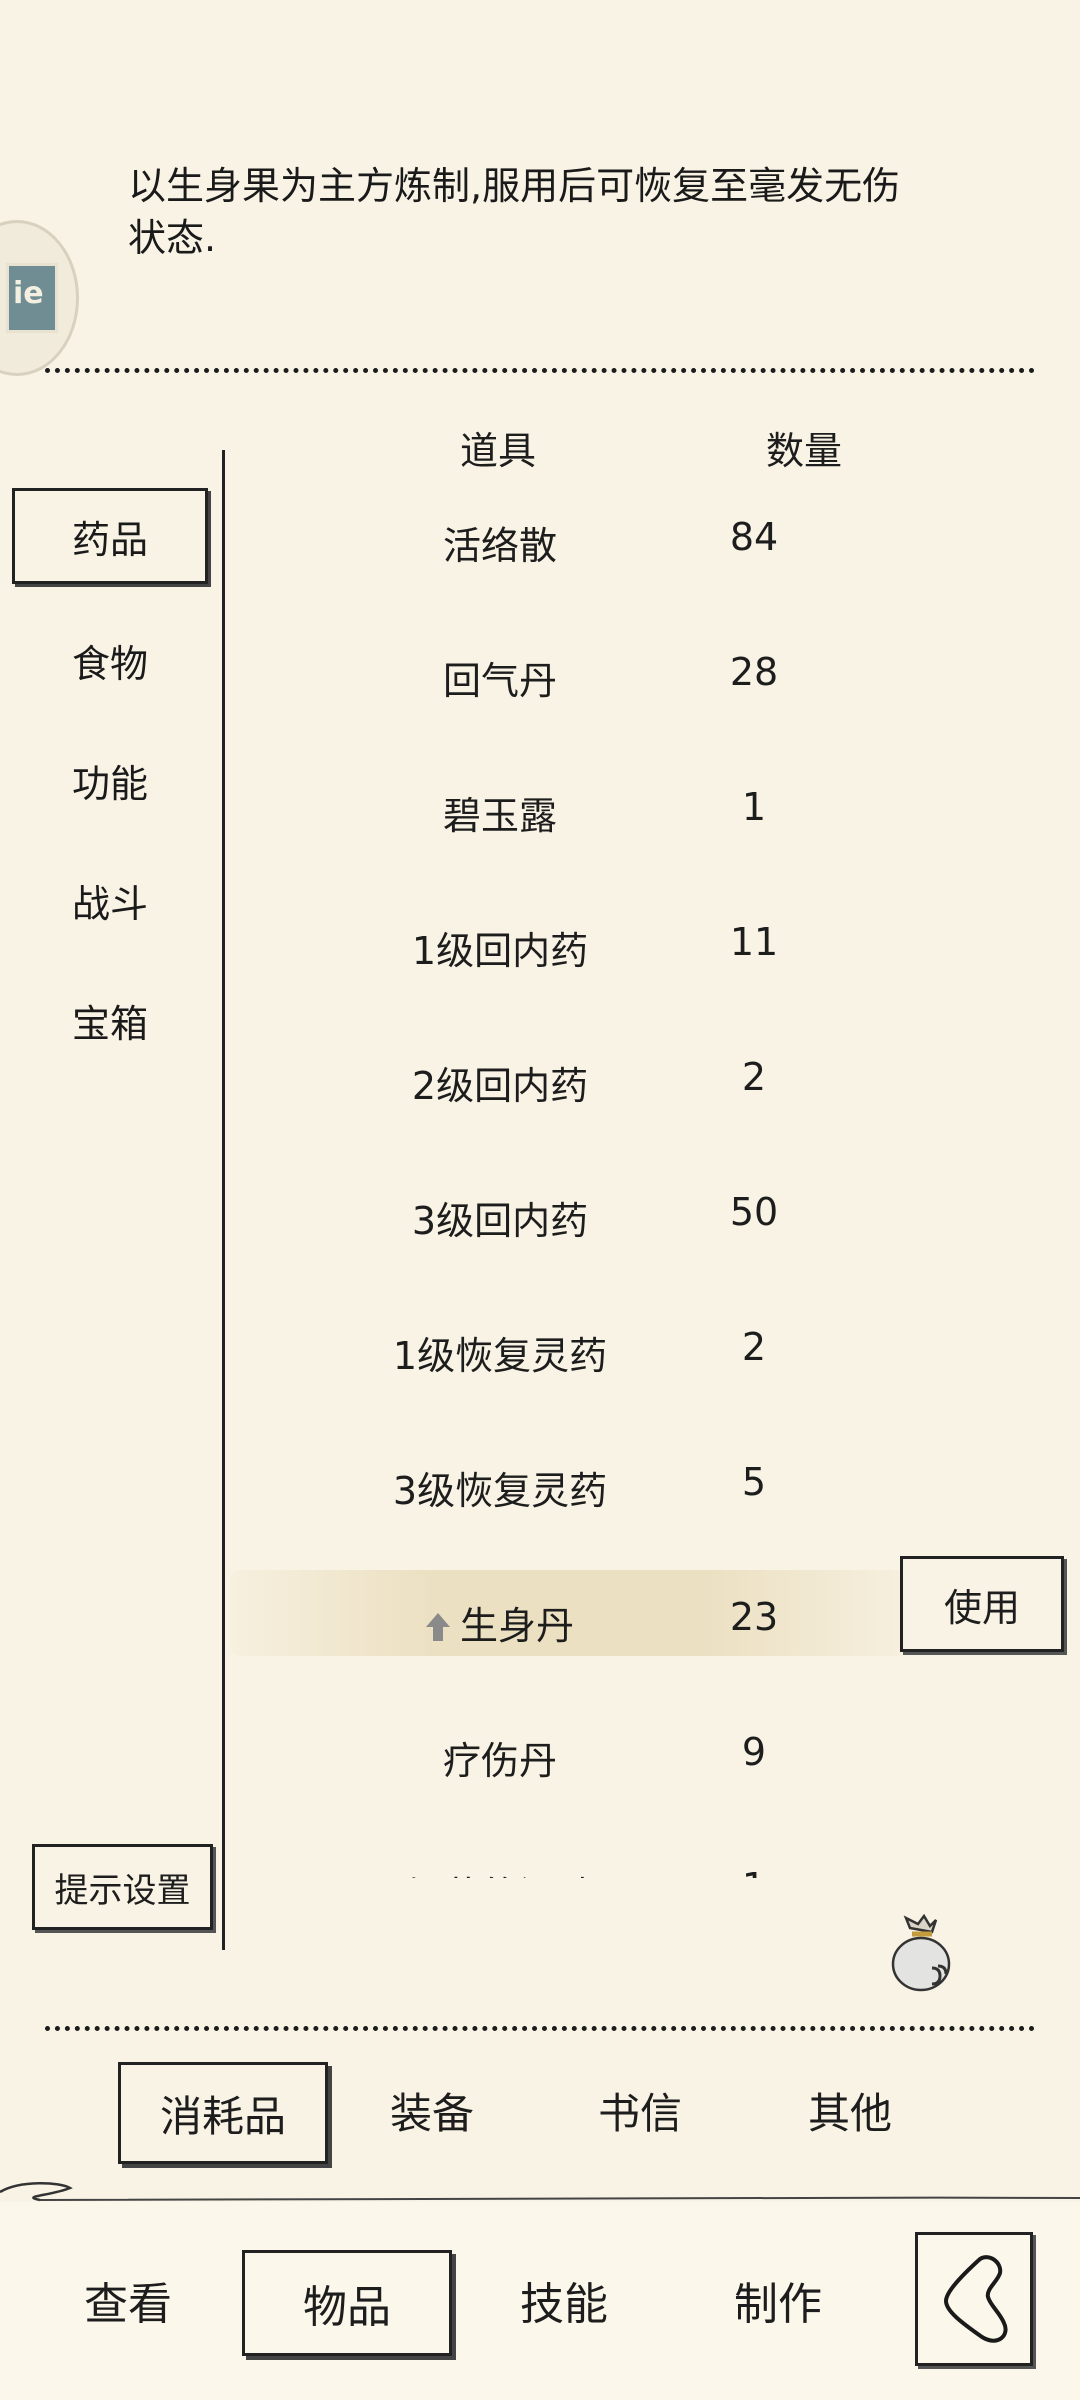  What do you see at coordinates (122, 1887) in the screenshot?
I see `hint-settings-button: 提示设置` at bounding box center [122, 1887].